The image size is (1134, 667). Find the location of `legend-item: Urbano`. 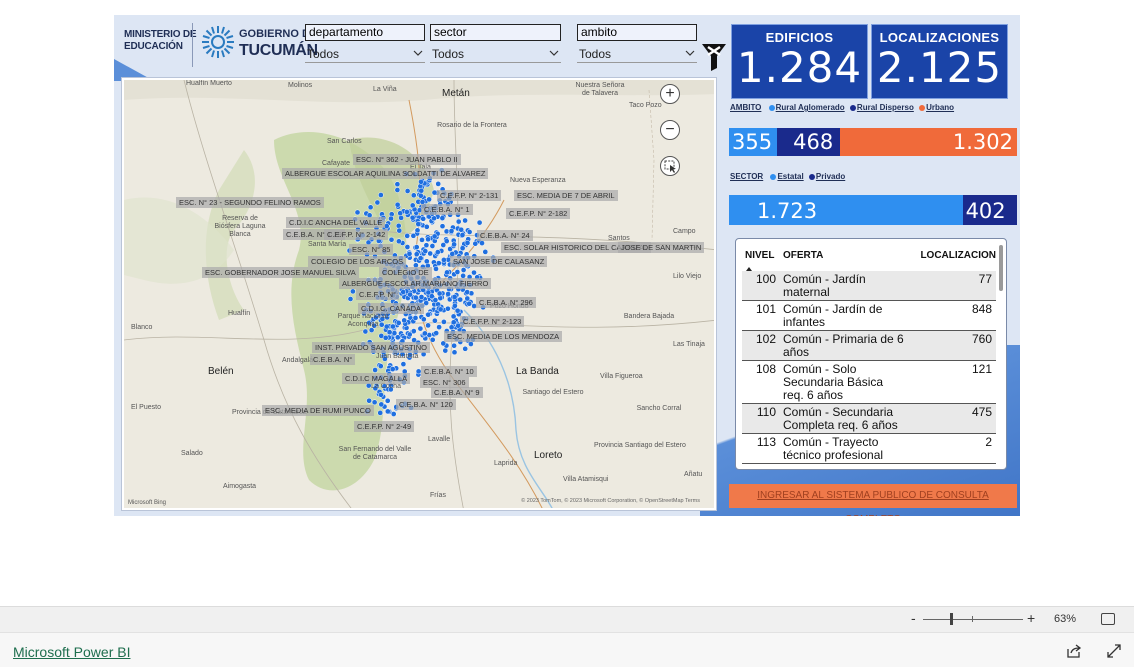

legend-item: Urbano is located at coordinates (940, 107).